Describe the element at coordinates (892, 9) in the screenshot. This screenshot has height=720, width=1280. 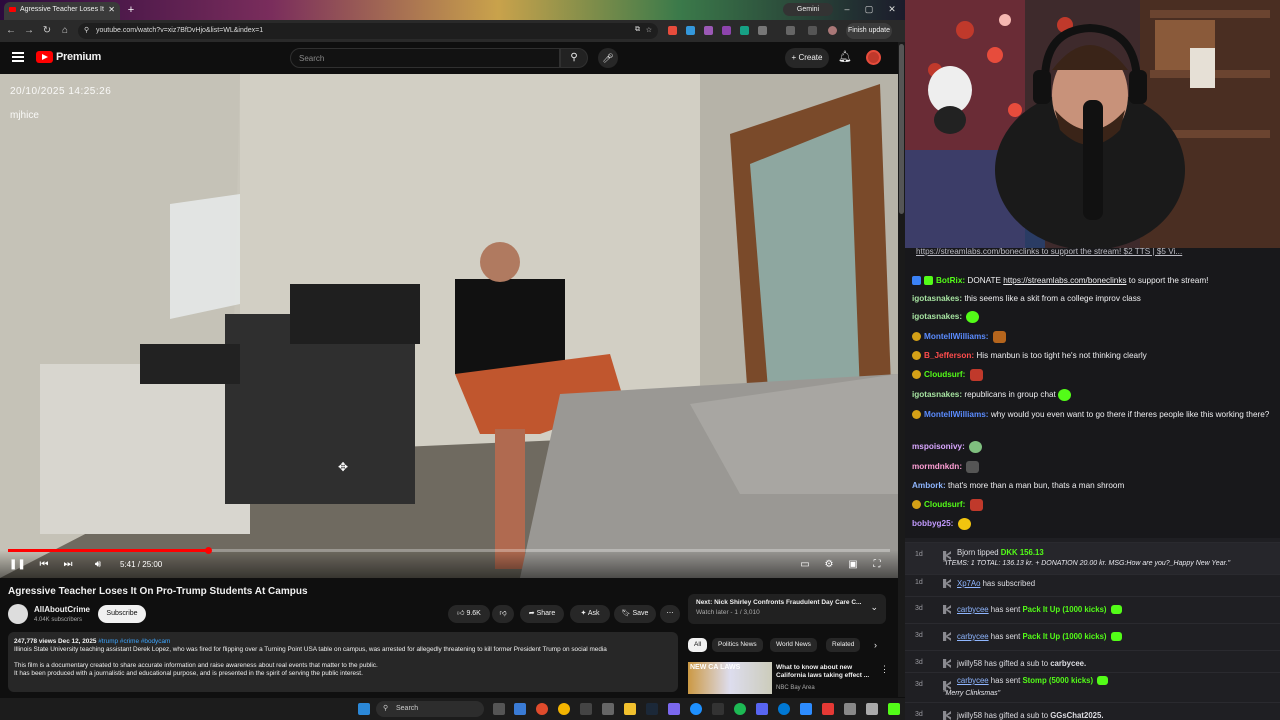
I see `close-window-button: ✕` at that location.